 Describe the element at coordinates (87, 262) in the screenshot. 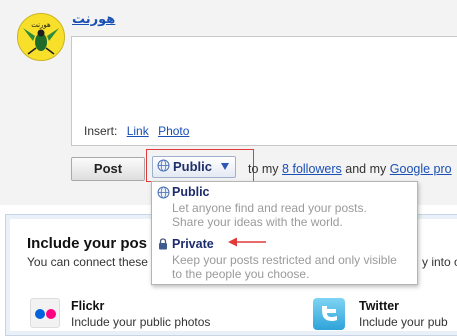

I see `include-description-text: You can connect these` at that location.